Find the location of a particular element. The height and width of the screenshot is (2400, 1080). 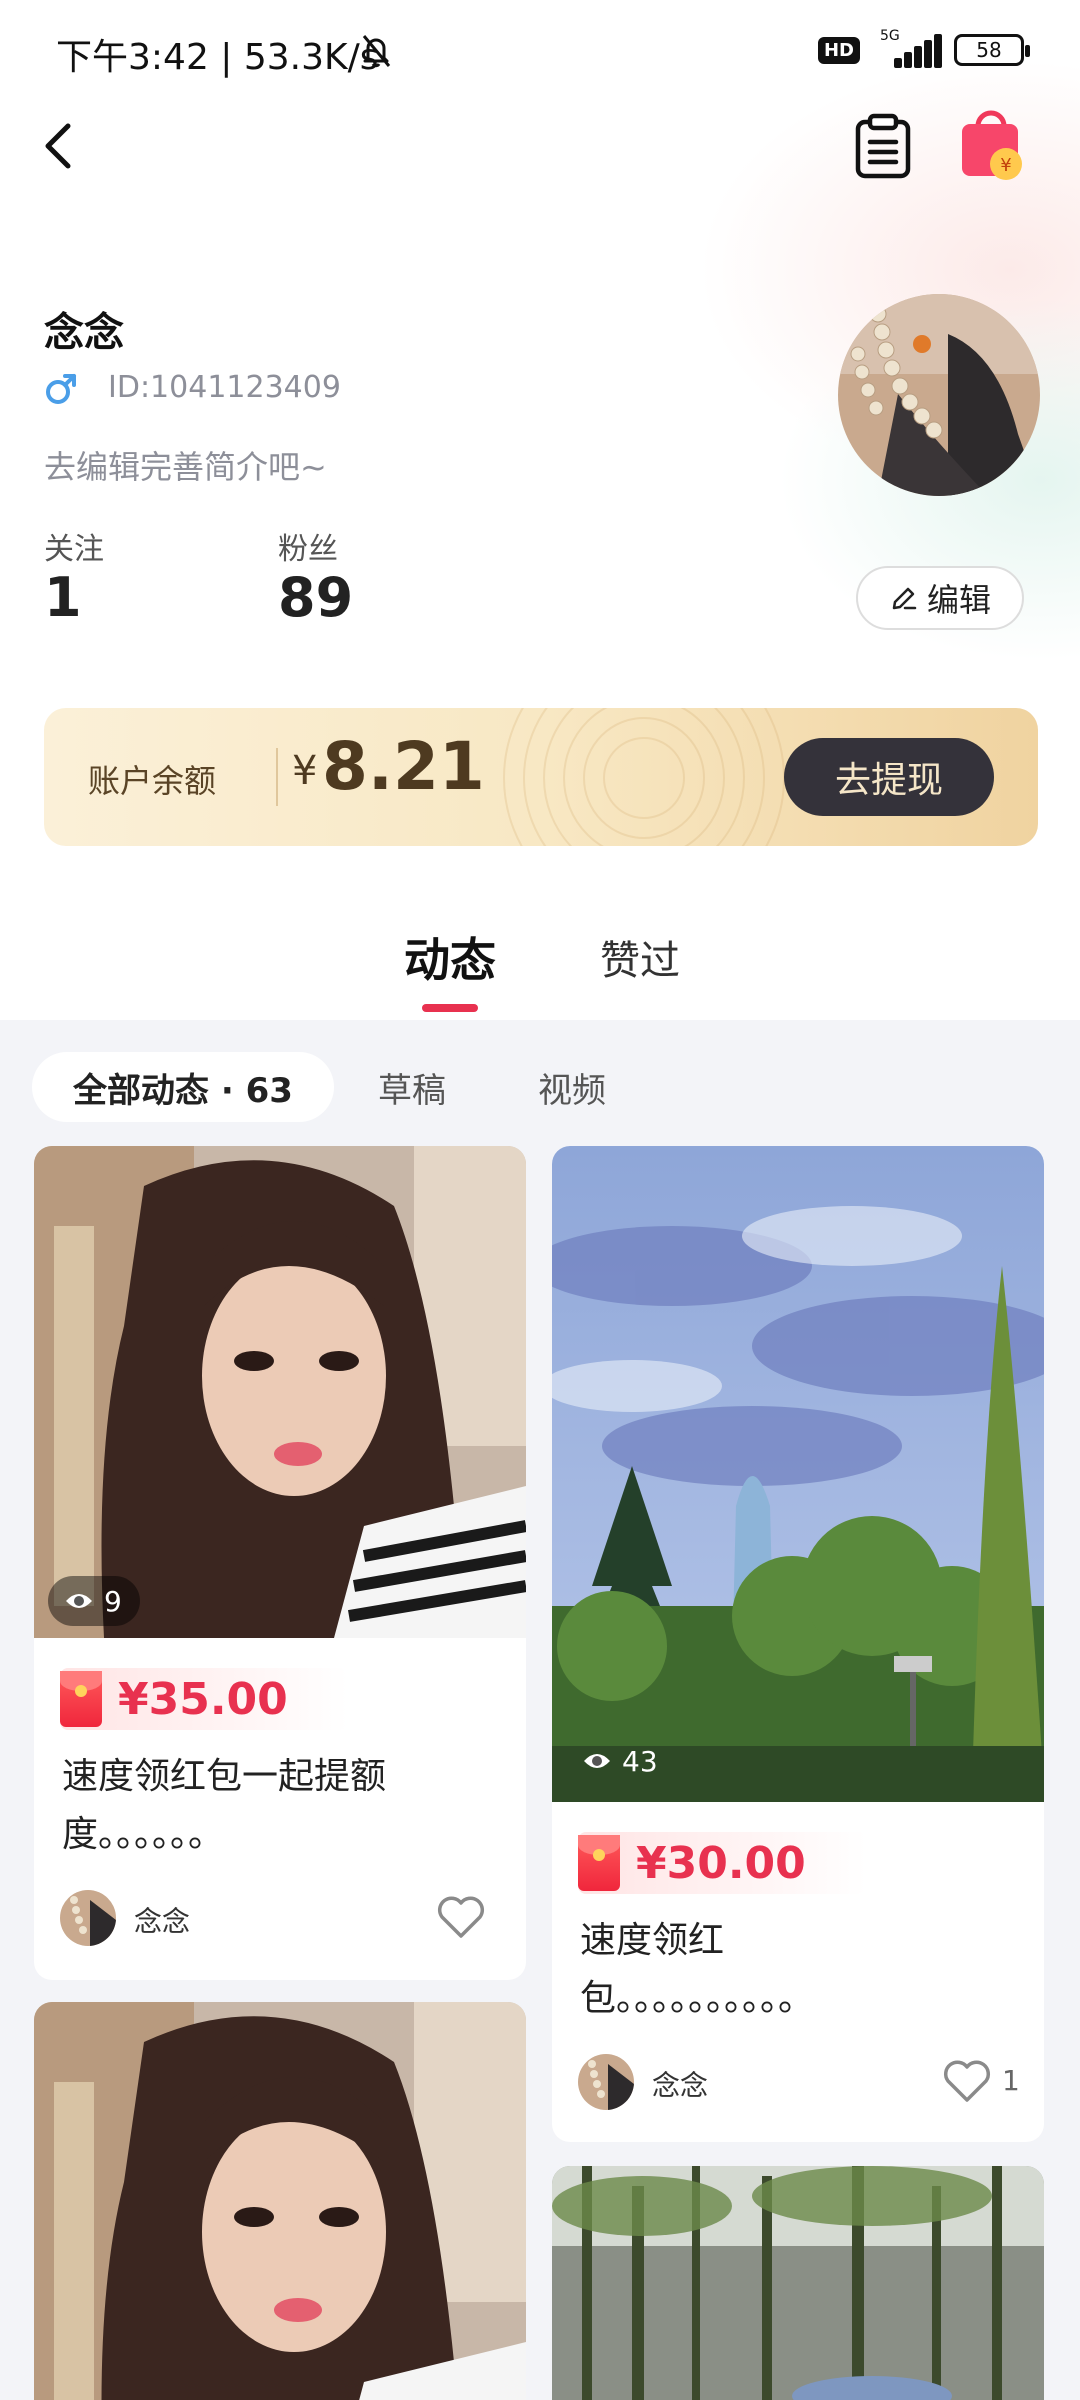

red-packet-amount: ¥30.00 is located at coordinates (722, 1863).